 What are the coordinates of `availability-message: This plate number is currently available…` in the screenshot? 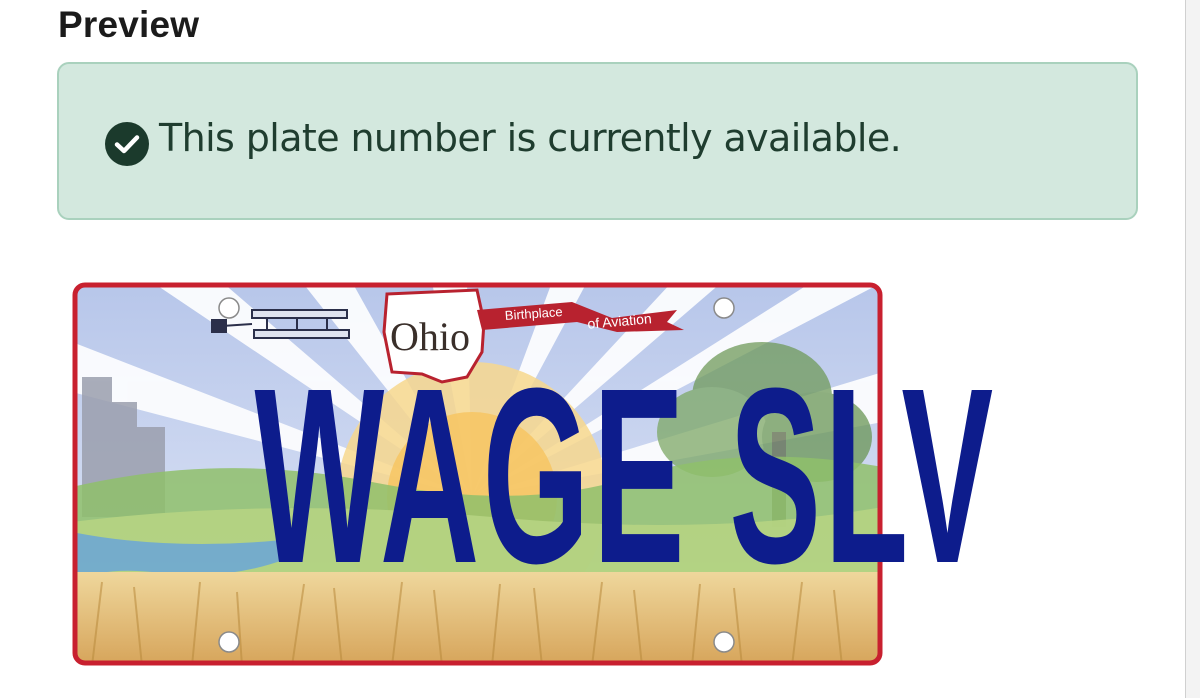 It's located at (530, 138).